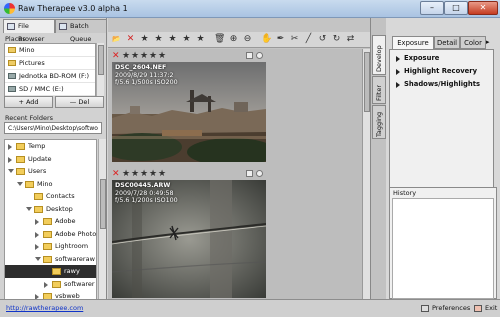  I want to click on minimize-button: –, so click(432, 8).